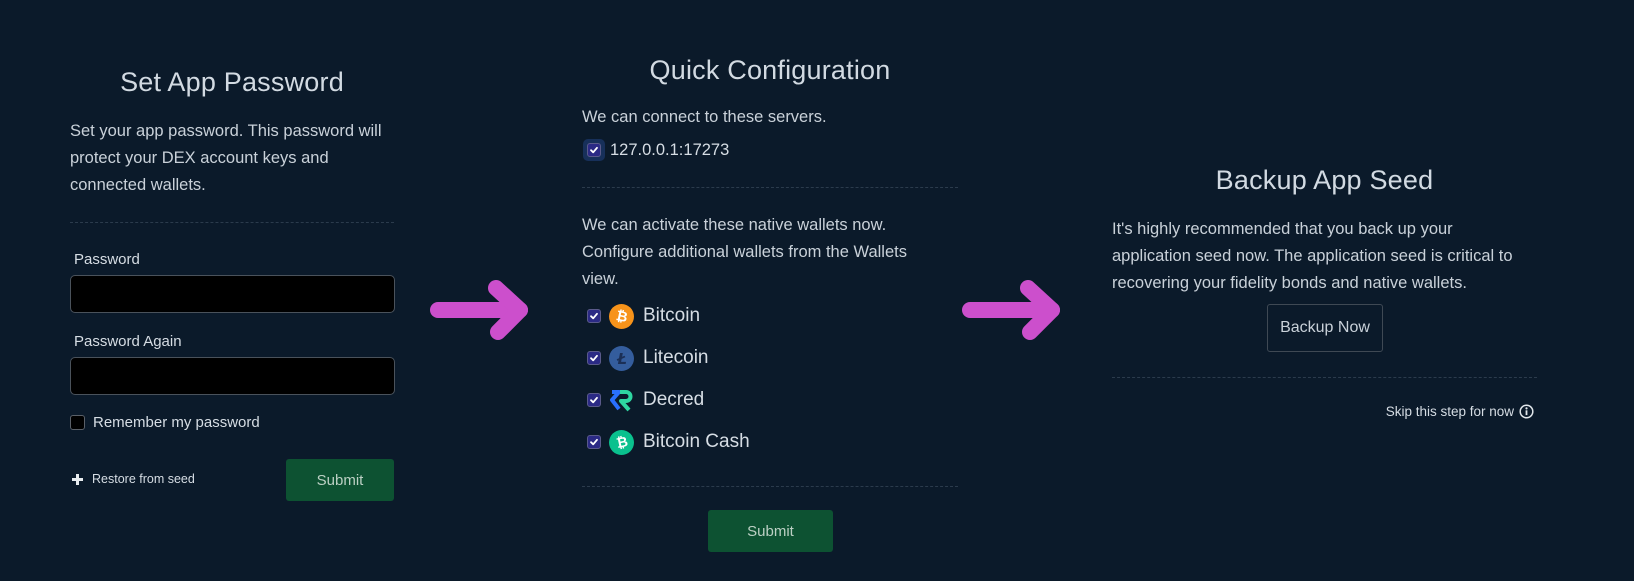 The height and width of the screenshot is (581, 1634). I want to click on wallet-name: Bitcoin, so click(672, 315).